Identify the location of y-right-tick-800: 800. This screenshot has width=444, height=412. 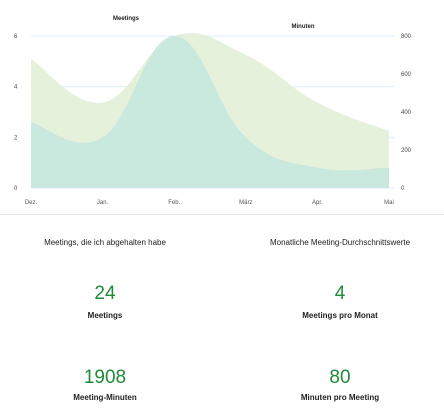
(406, 37).